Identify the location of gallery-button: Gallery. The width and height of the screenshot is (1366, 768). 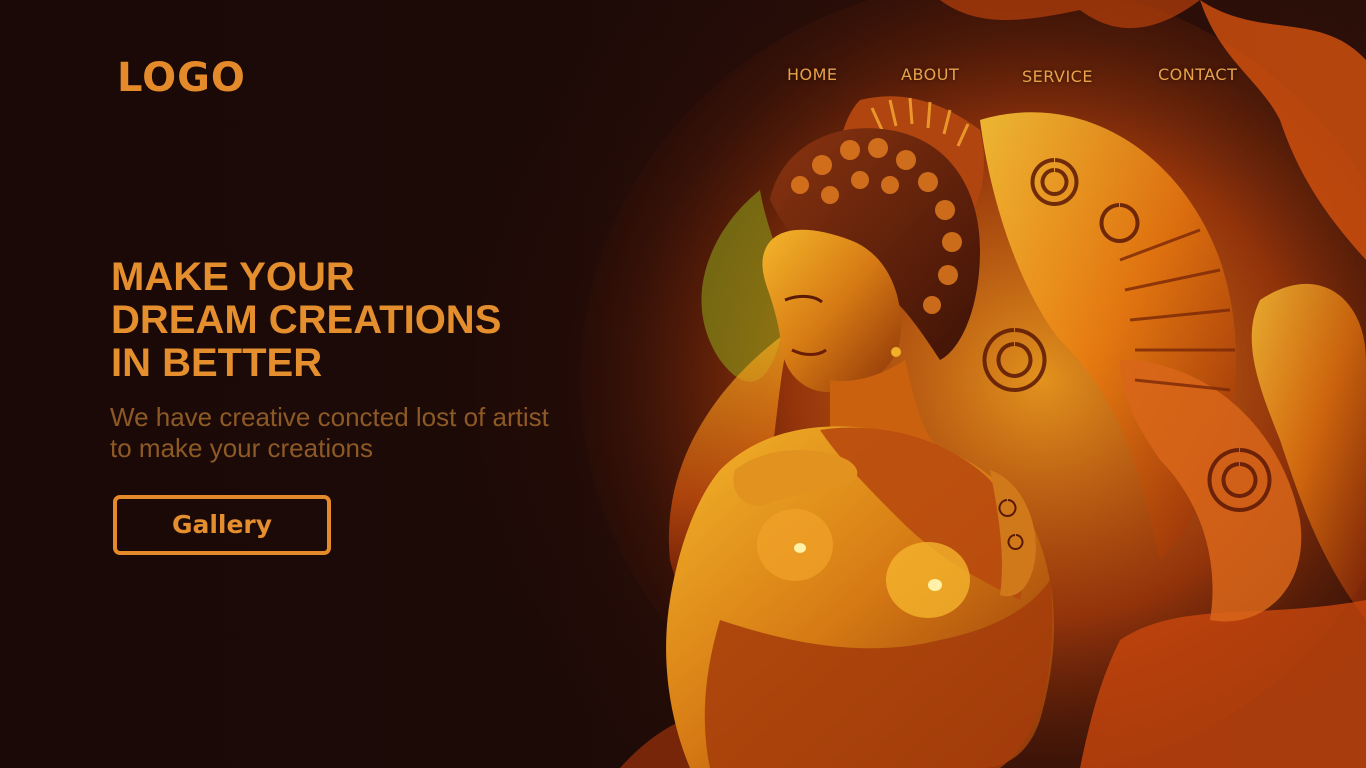
(222, 525).